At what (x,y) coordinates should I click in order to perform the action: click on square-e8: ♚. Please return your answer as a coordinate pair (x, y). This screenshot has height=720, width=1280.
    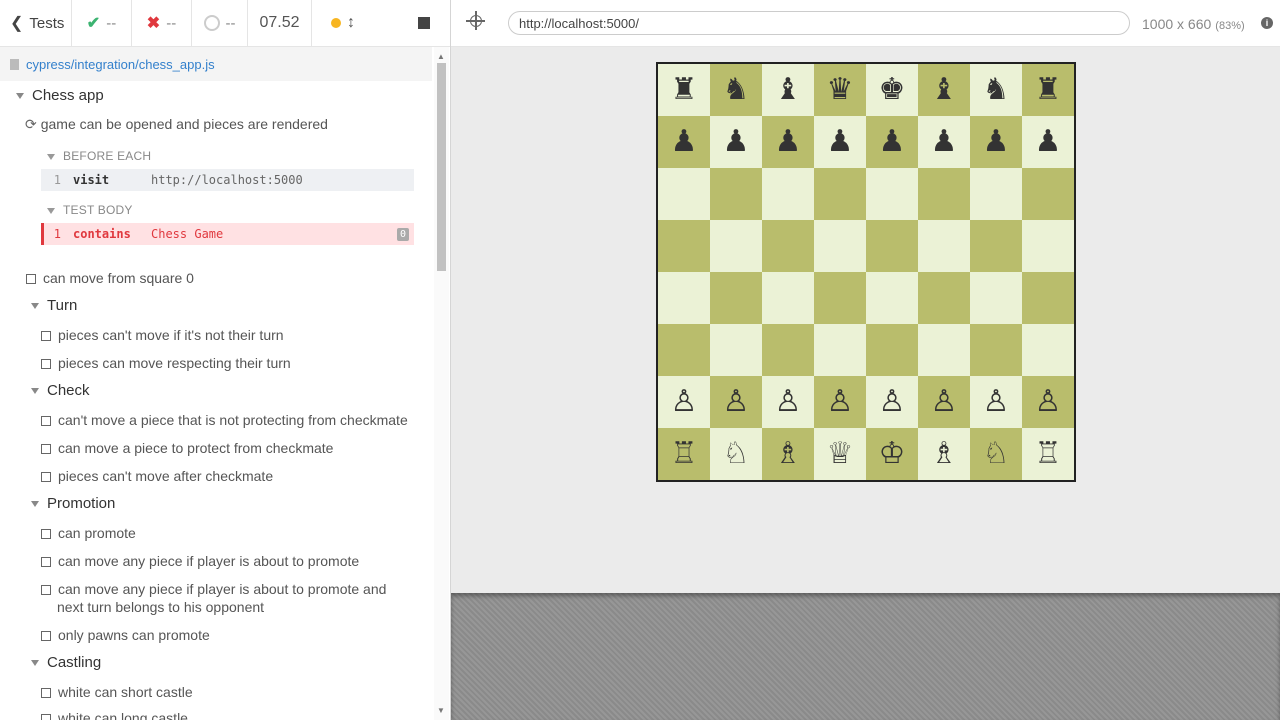
    Looking at the image, I should click on (892, 90).